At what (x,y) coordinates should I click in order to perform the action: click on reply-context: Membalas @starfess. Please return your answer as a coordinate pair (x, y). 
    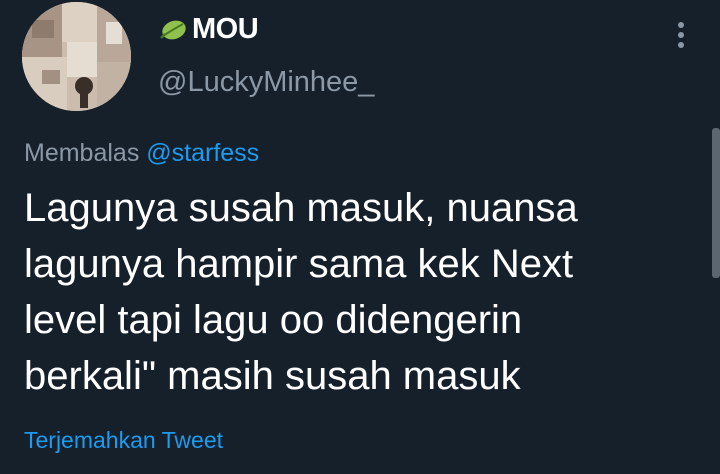
    Looking at the image, I should click on (141, 153).